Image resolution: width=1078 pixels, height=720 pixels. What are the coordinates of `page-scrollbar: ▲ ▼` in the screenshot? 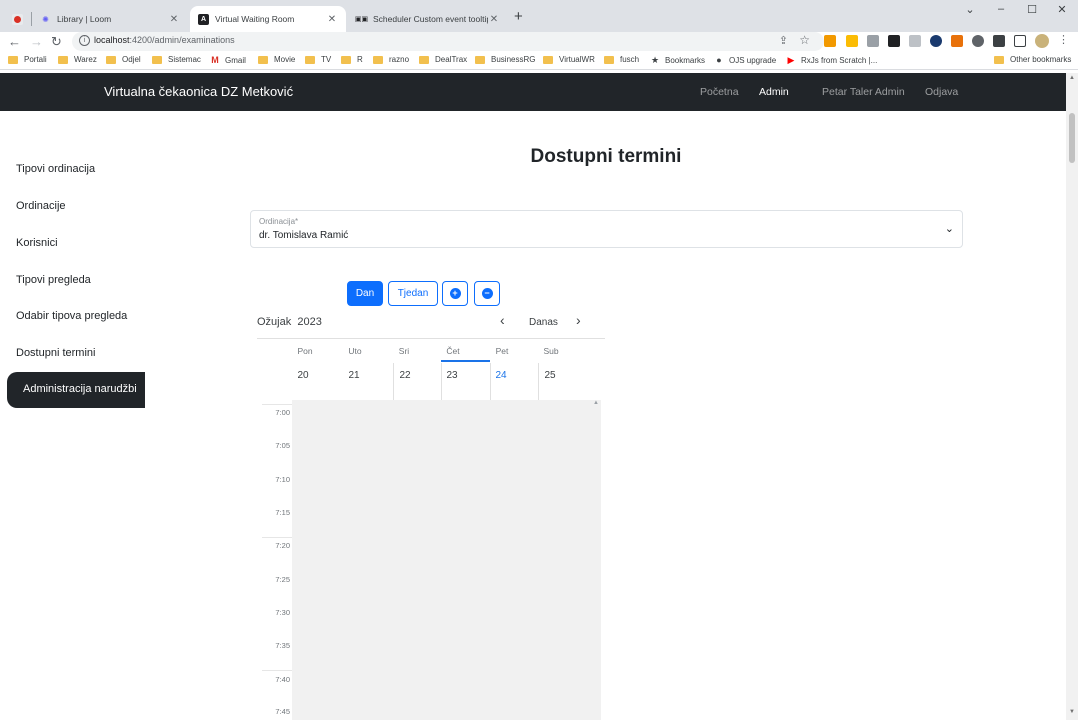 It's located at (1072, 396).